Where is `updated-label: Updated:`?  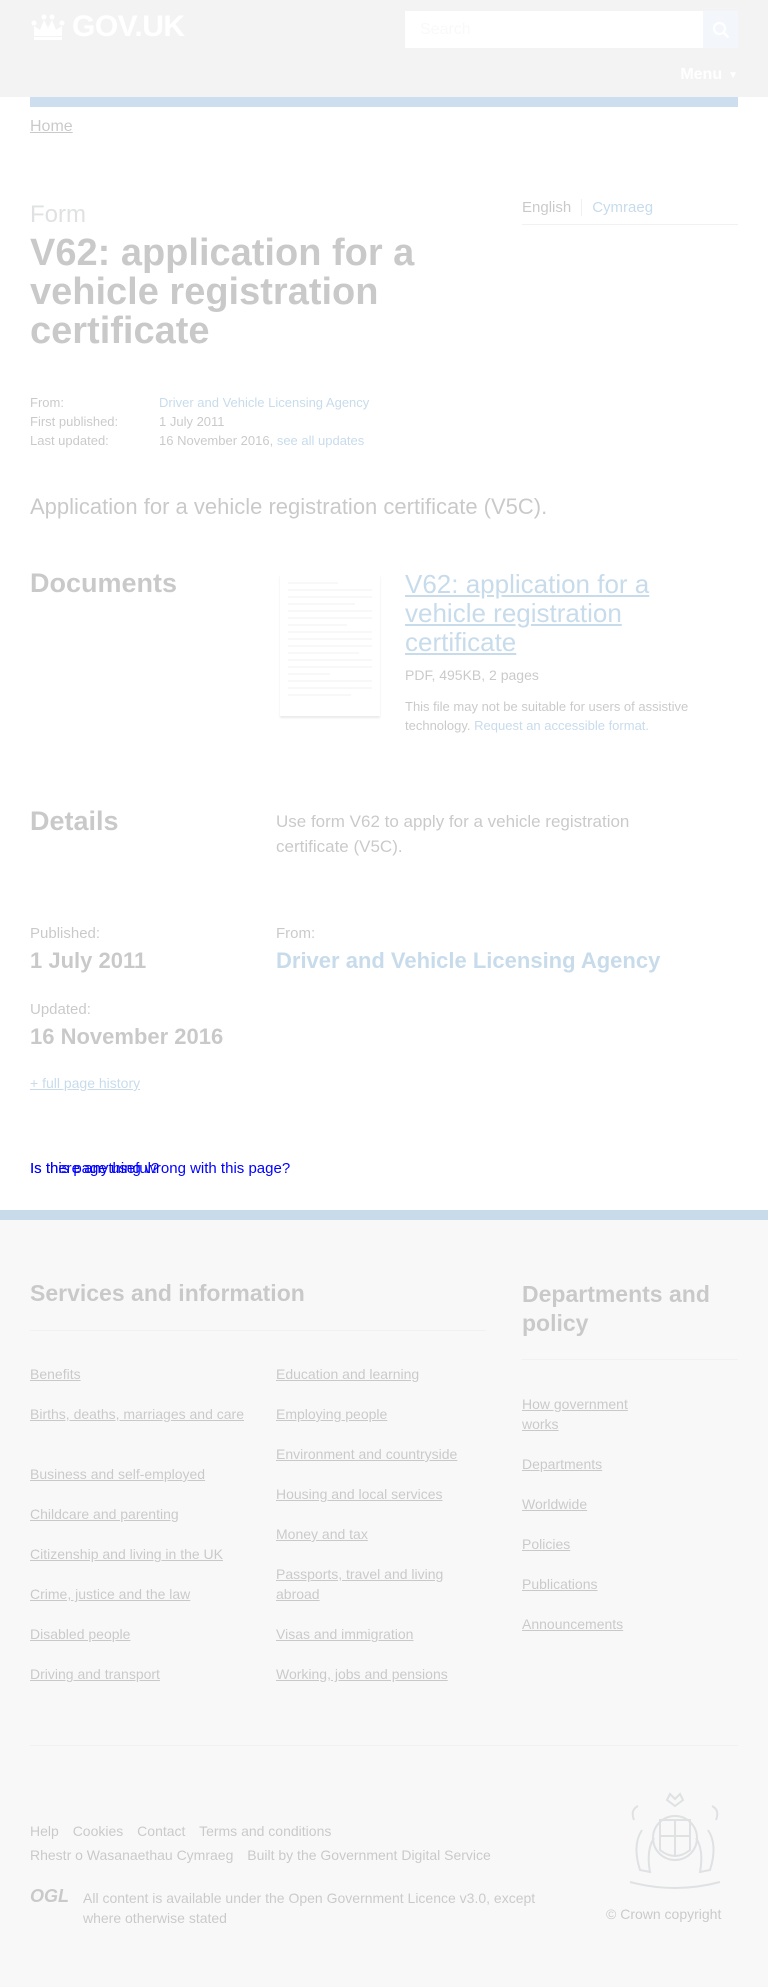
updated-label: Updated: is located at coordinates (60, 1009).